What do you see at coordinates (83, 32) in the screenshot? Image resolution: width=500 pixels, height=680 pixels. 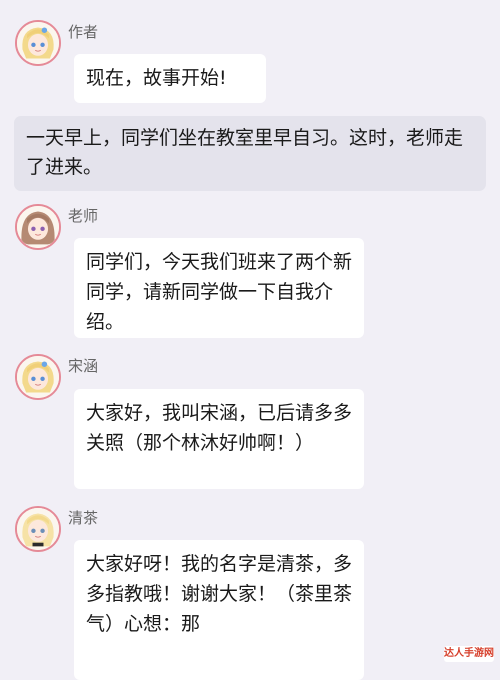 I see `sender-name: 作者` at bounding box center [83, 32].